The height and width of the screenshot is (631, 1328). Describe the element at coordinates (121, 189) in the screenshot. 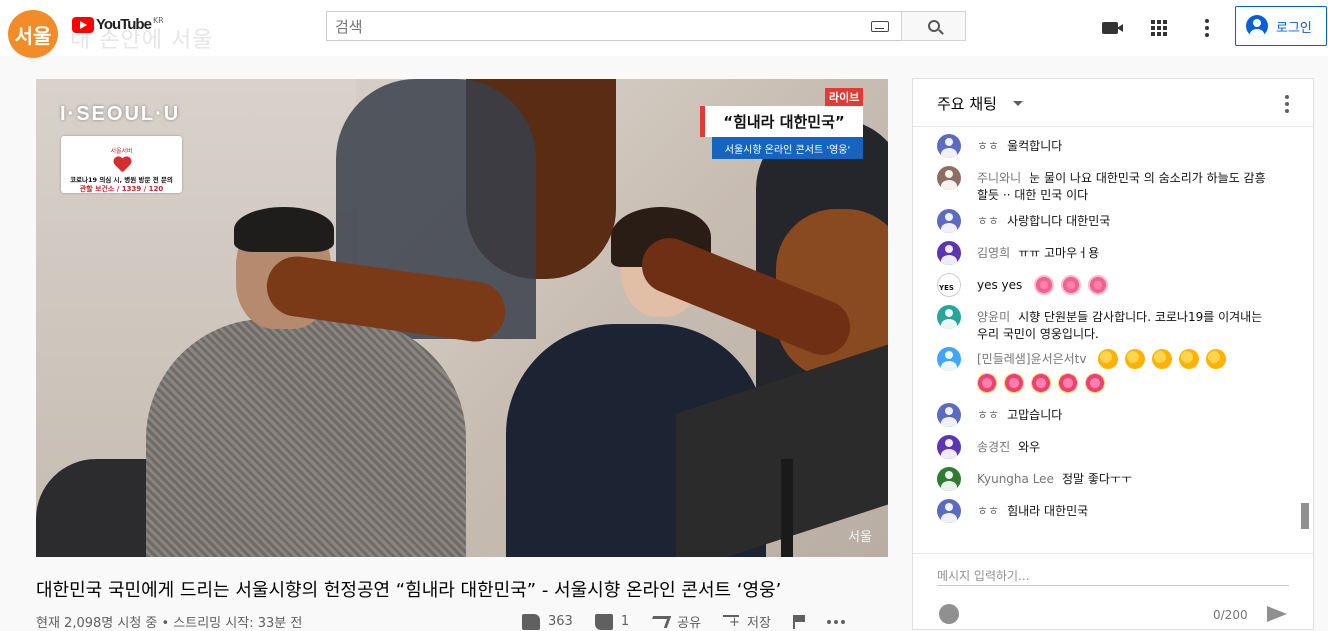

I see `notice-line-2: 관할 보건소 / 1339 / 120` at that location.